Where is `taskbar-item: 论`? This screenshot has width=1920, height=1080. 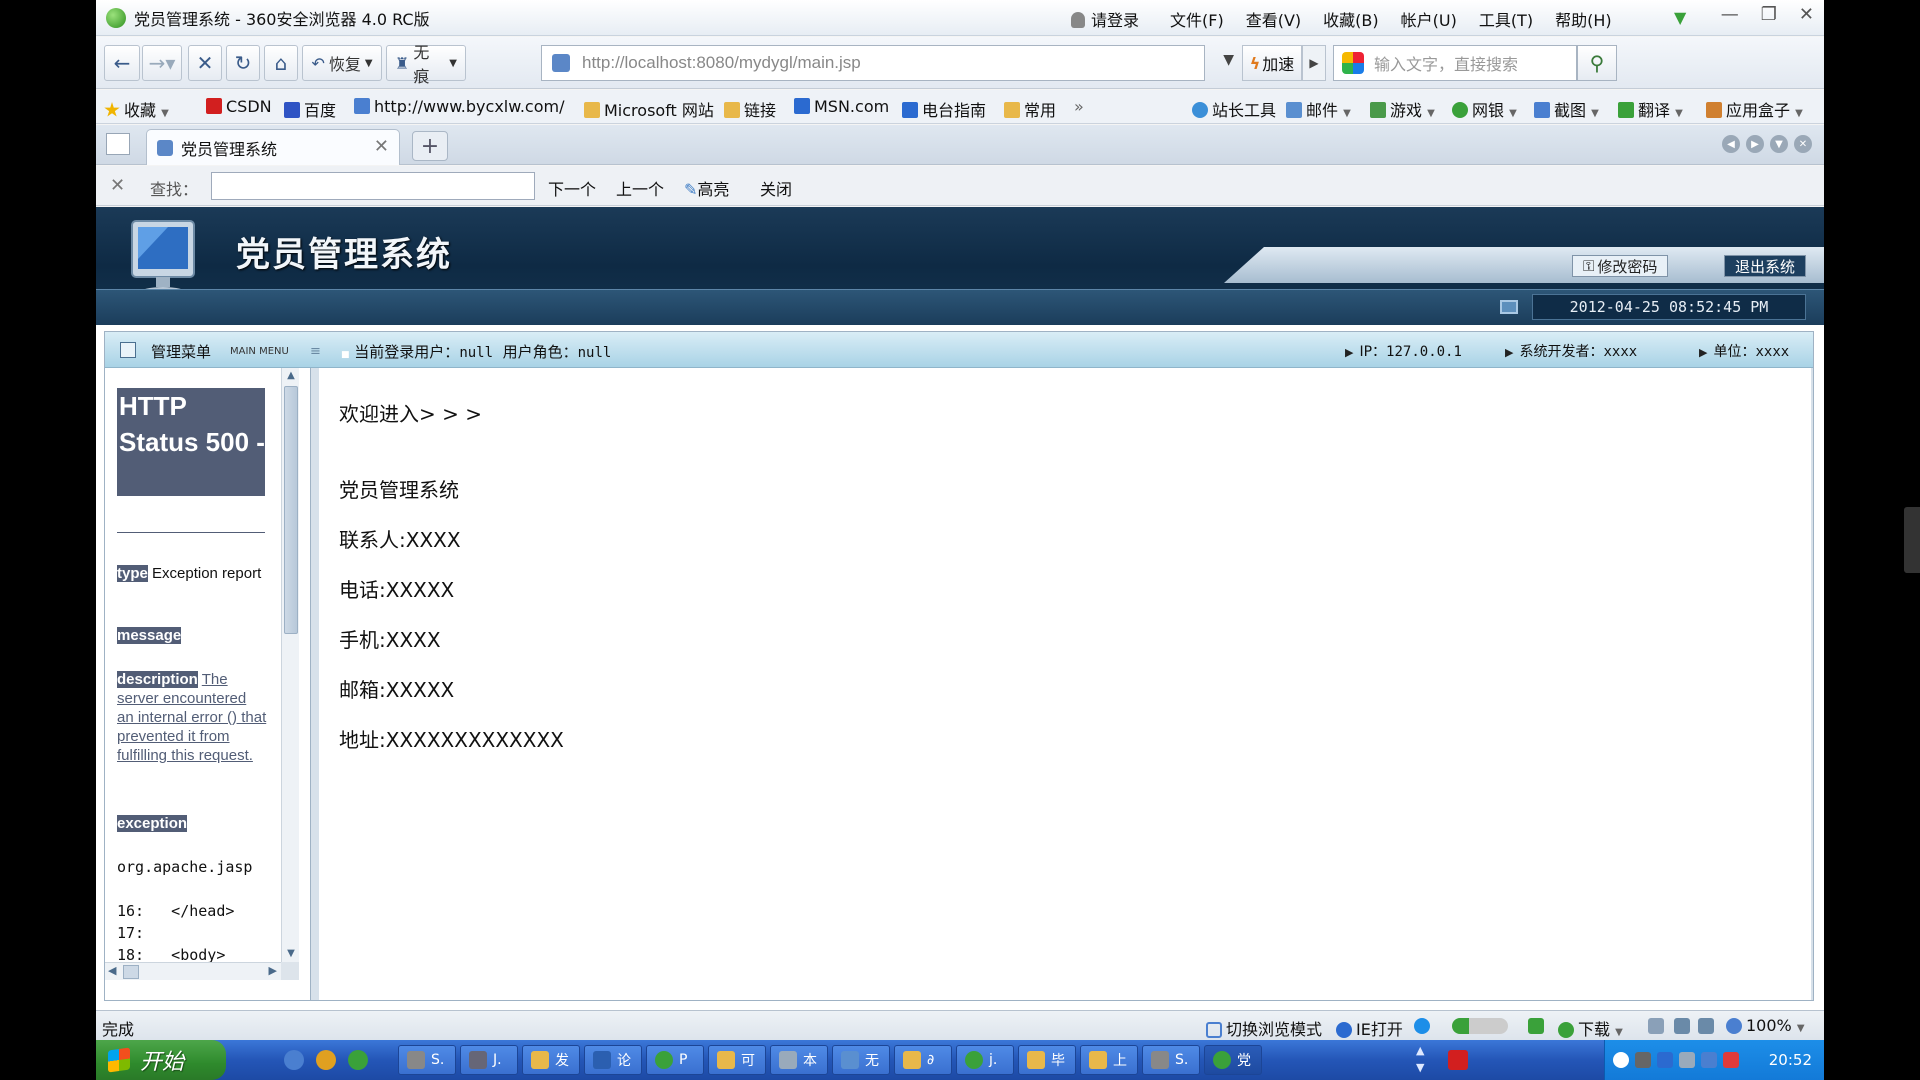 taskbar-item: 论 is located at coordinates (613, 1060).